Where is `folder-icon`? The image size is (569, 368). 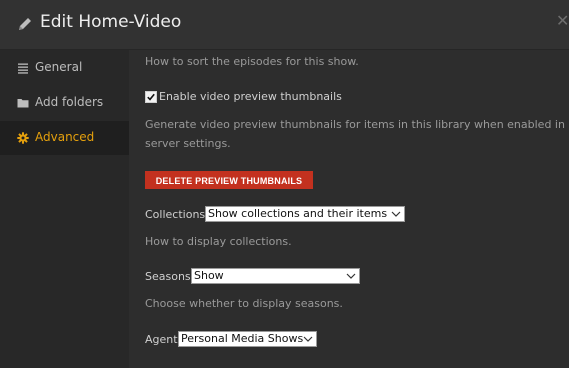 folder-icon is located at coordinates (23, 103).